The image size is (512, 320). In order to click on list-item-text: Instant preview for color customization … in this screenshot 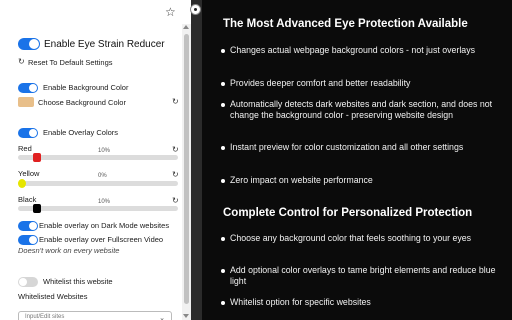, I will do `click(347, 147)`.